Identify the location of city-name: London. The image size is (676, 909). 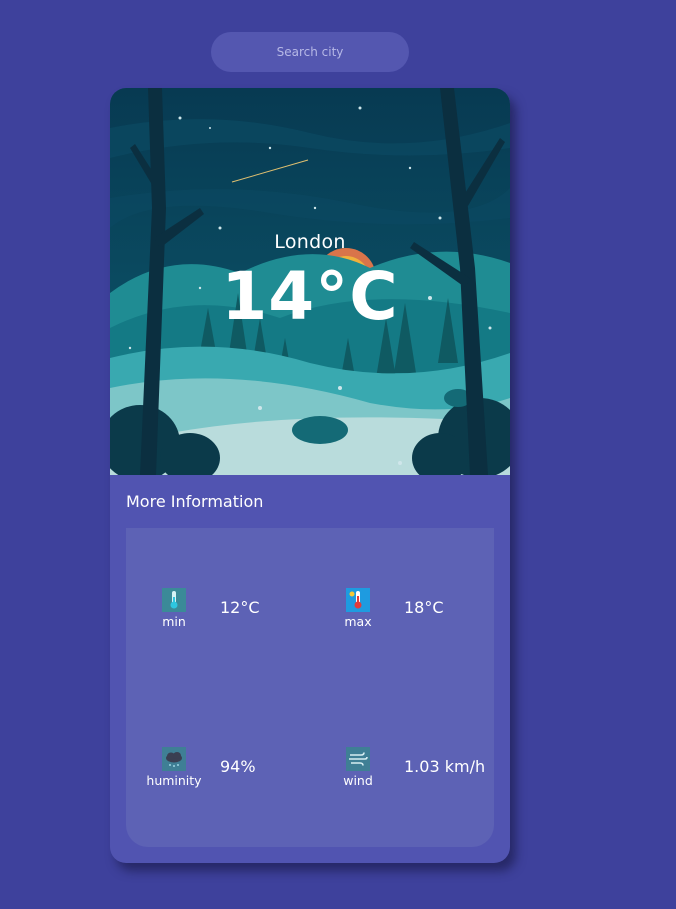
(310, 242).